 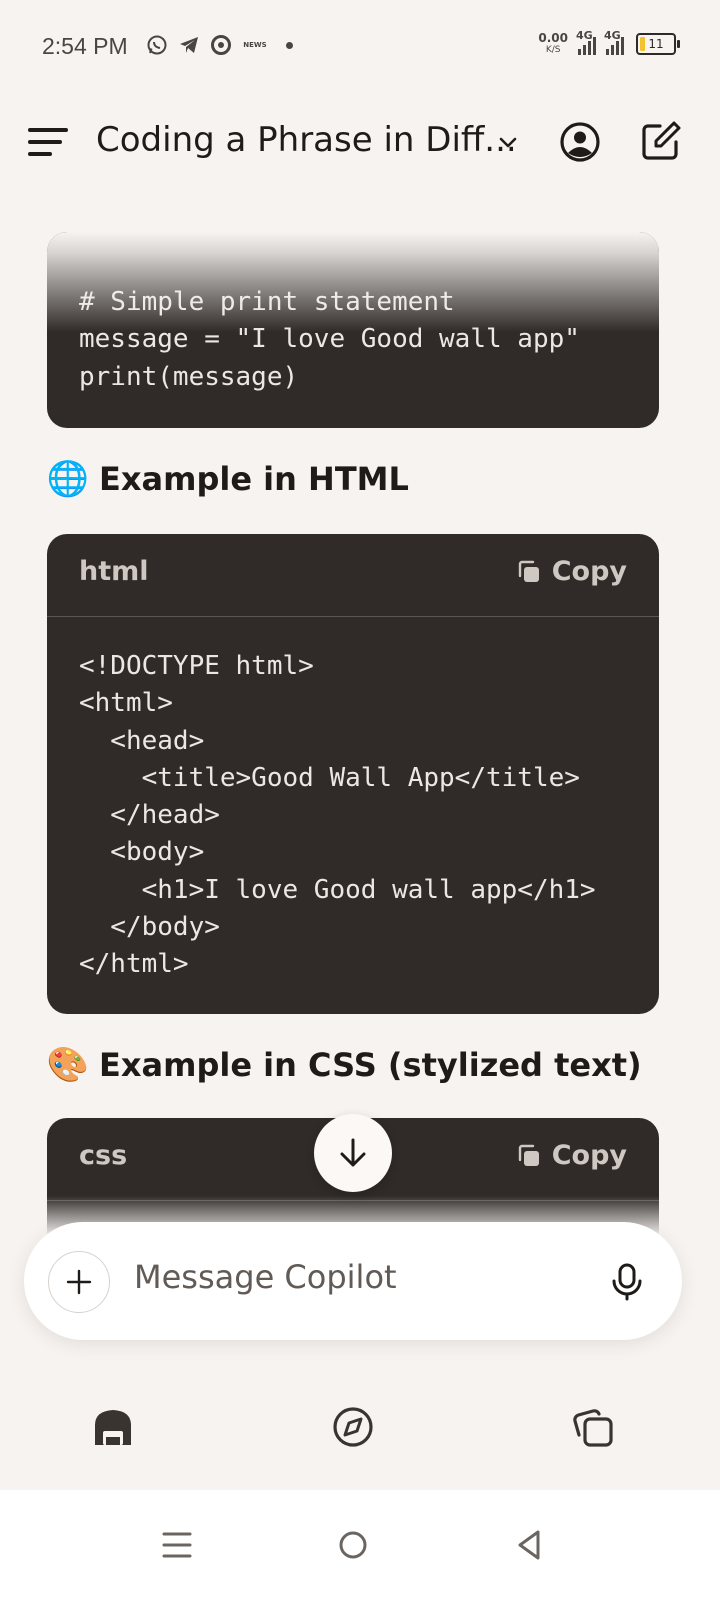 What do you see at coordinates (85, 46) in the screenshot?
I see `status-time: 2:54 PM` at bounding box center [85, 46].